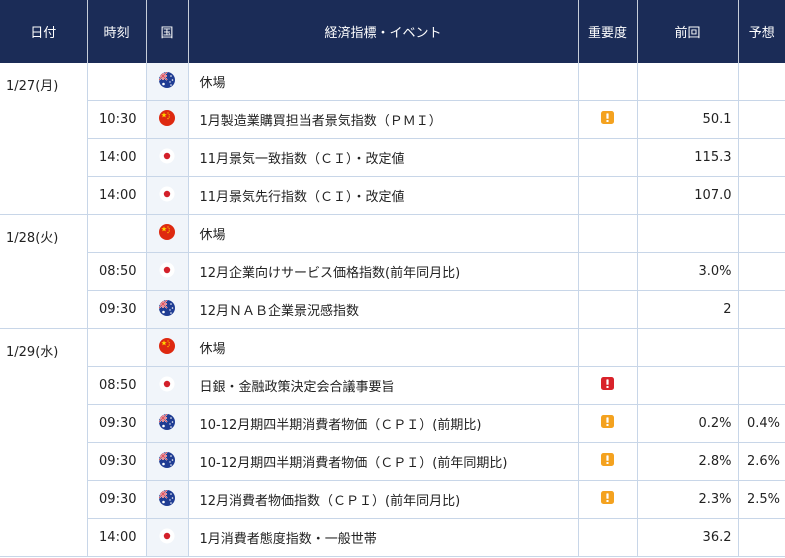 Image resolution: width=785 pixels, height=558 pixels. Describe the element at coordinates (383, 157) in the screenshot. I see `event-cell: 11月景気一致指数（ＣＩ）・改定値` at that location.